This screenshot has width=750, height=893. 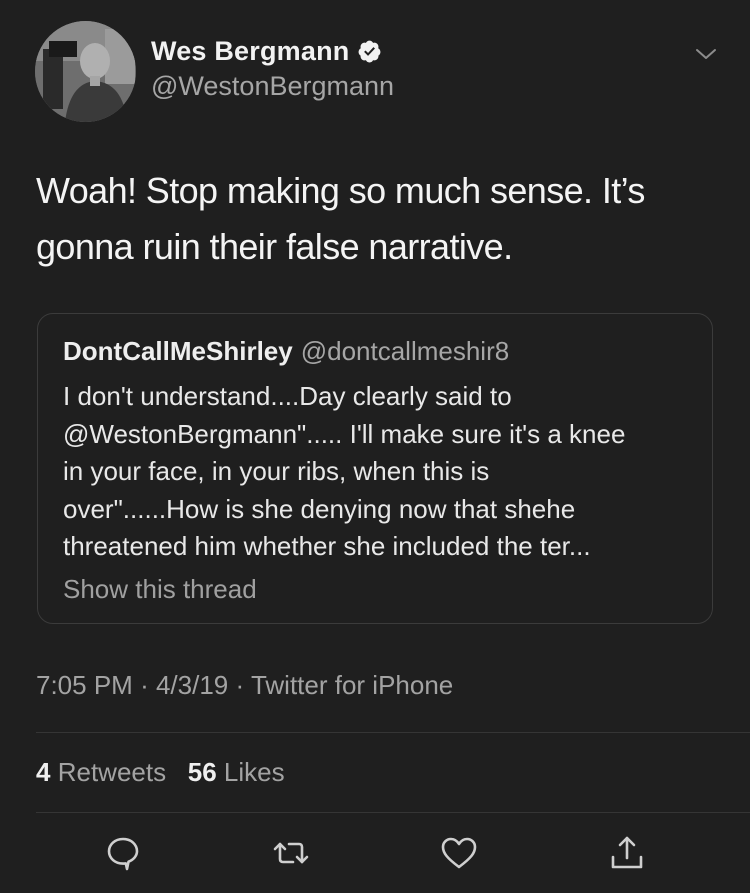 What do you see at coordinates (250, 51) in the screenshot?
I see `author-display-name: Wes Bergmann` at bounding box center [250, 51].